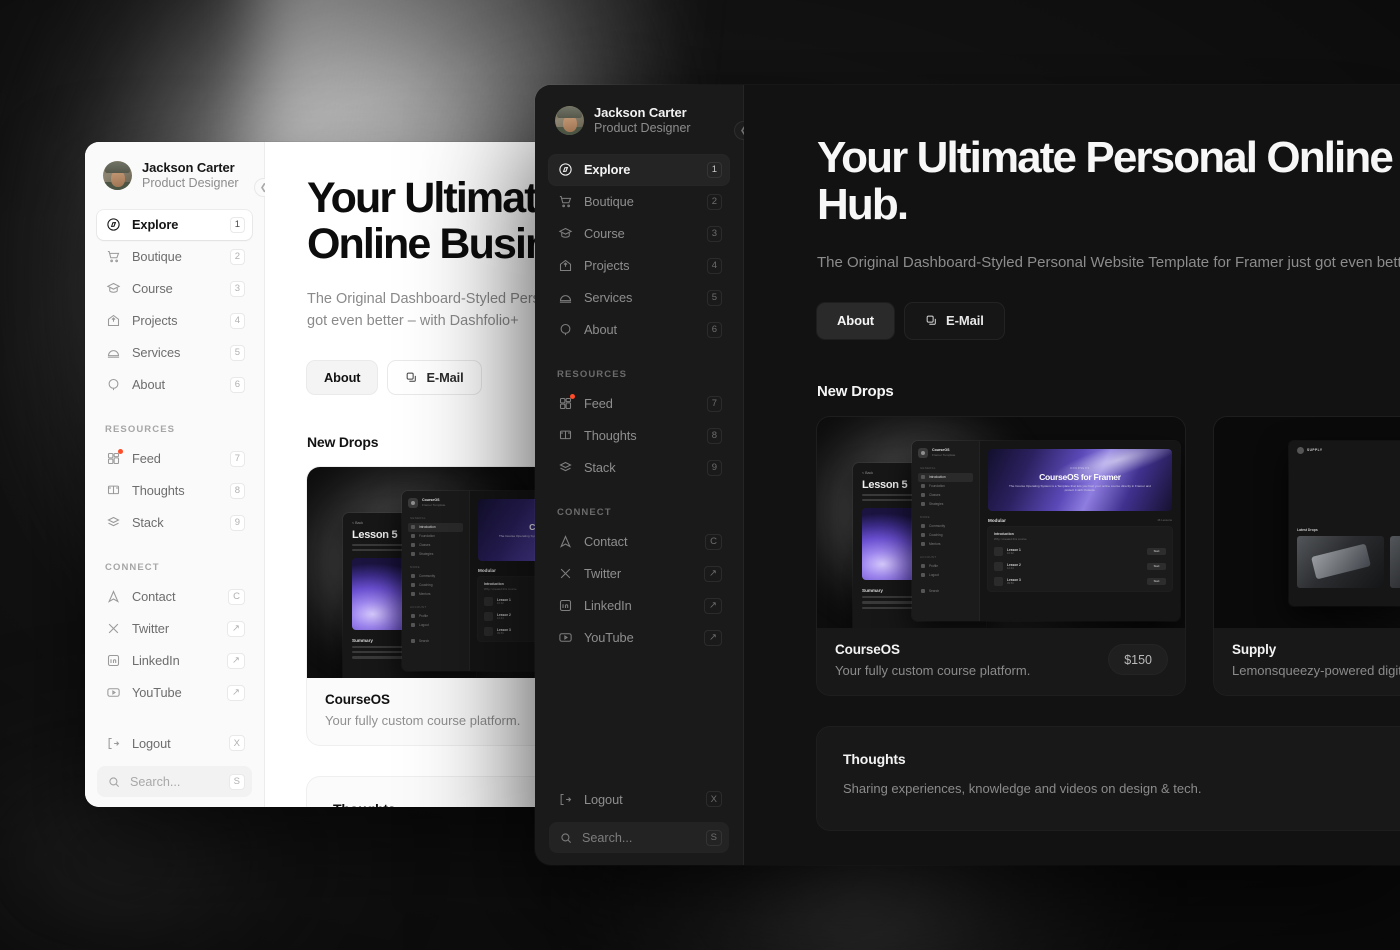  What do you see at coordinates (931, 320) in the screenshot?
I see `copy-icon` at bounding box center [931, 320].